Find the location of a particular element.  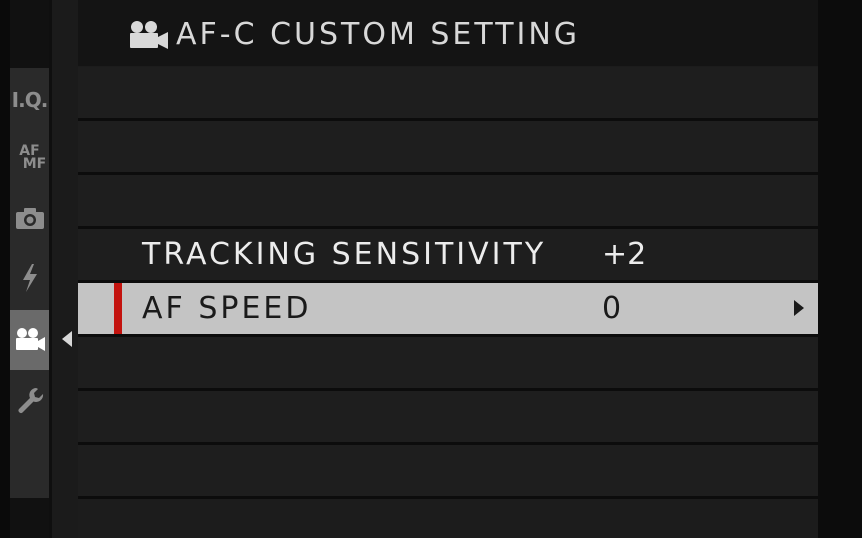

tab-label-afmf: AF MF is located at coordinates (30, 158).